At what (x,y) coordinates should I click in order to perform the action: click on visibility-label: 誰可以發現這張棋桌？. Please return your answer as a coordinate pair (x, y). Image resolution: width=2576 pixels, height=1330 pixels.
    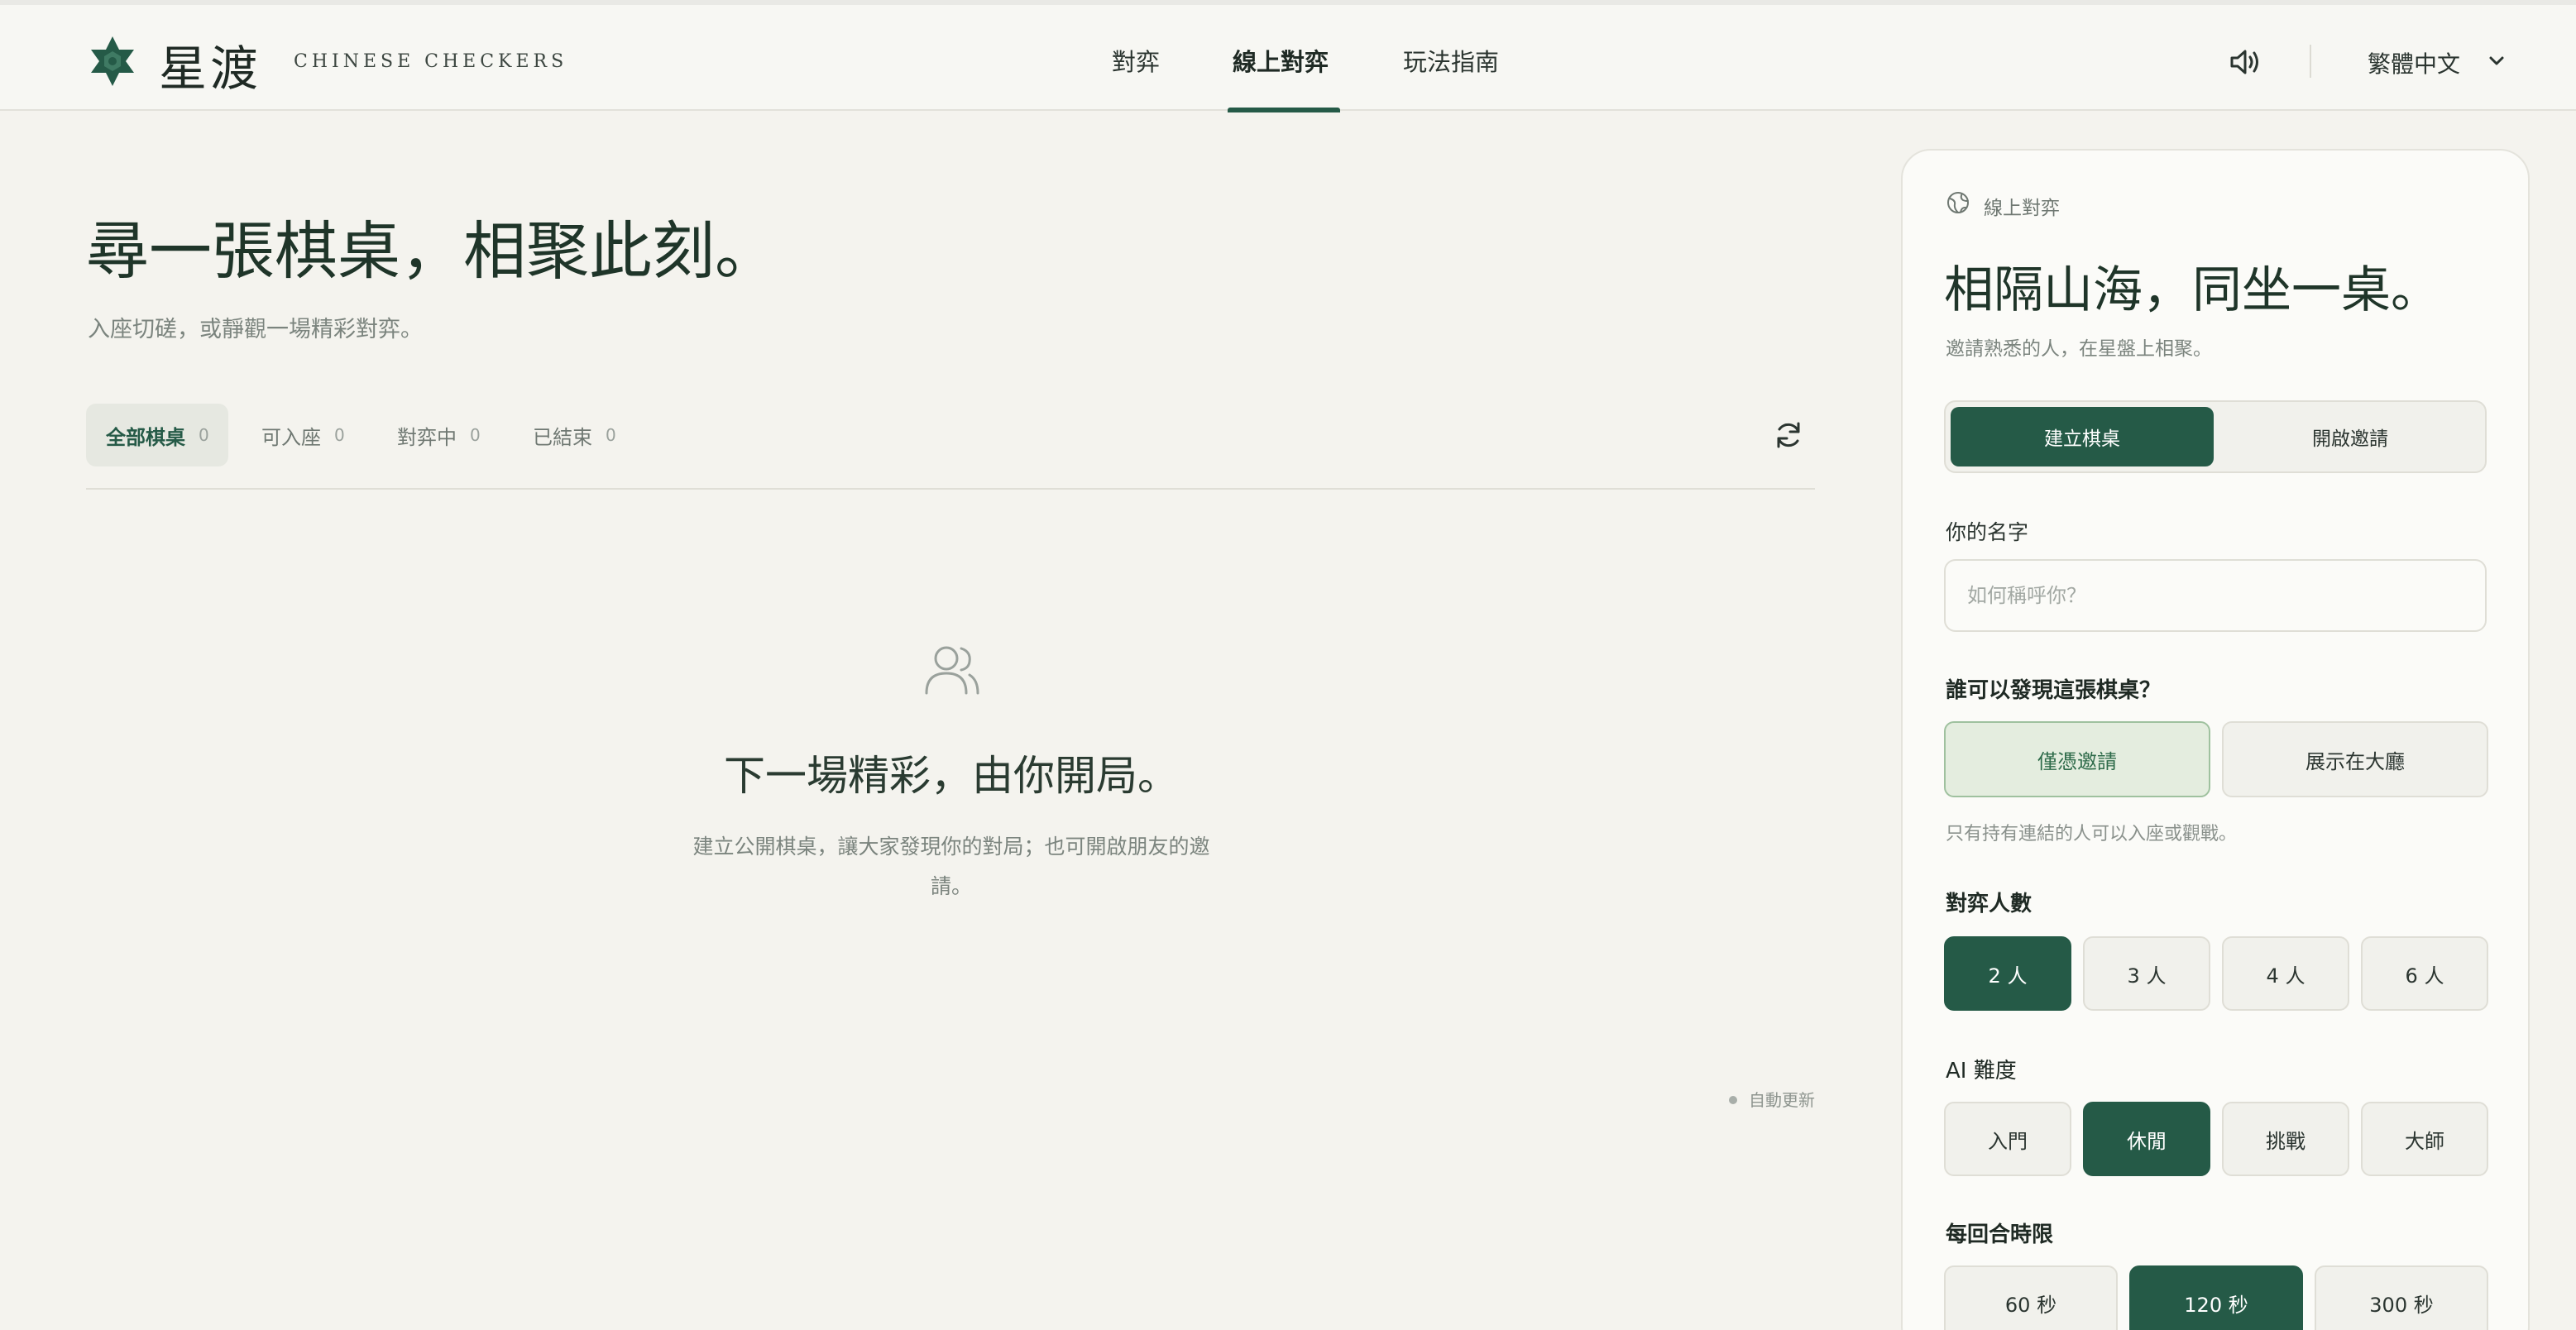
    Looking at the image, I should click on (2054, 691).